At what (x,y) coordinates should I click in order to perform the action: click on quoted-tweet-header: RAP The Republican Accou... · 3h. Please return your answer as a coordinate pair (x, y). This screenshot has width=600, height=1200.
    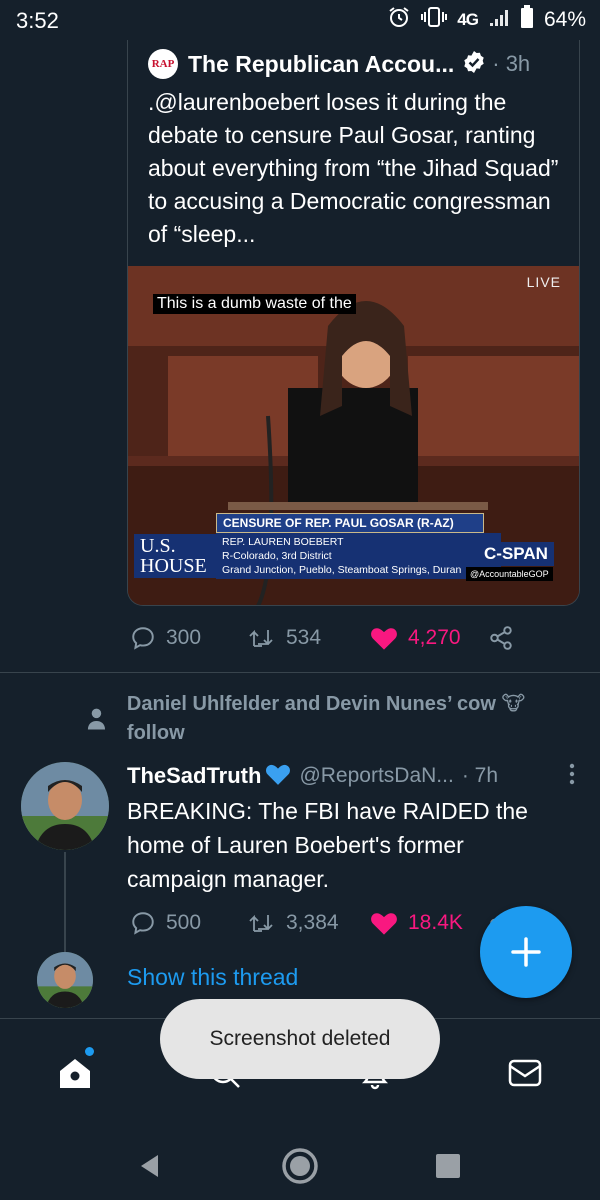
    Looking at the image, I should click on (358, 64).